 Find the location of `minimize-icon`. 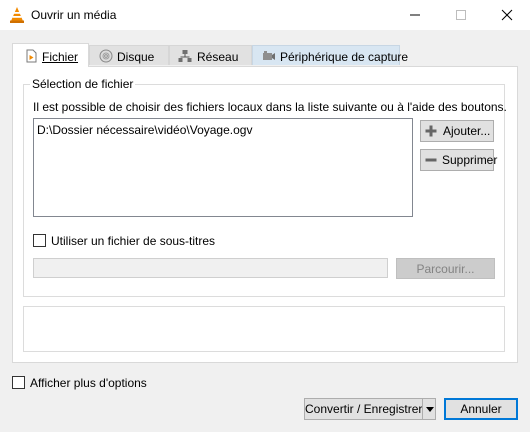

minimize-icon is located at coordinates (415, 15).